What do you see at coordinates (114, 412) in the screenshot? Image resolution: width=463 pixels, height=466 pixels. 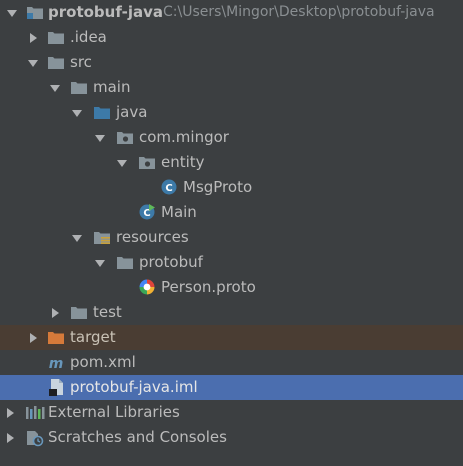 I see `label-external-libraries: External Libraries` at bounding box center [114, 412].